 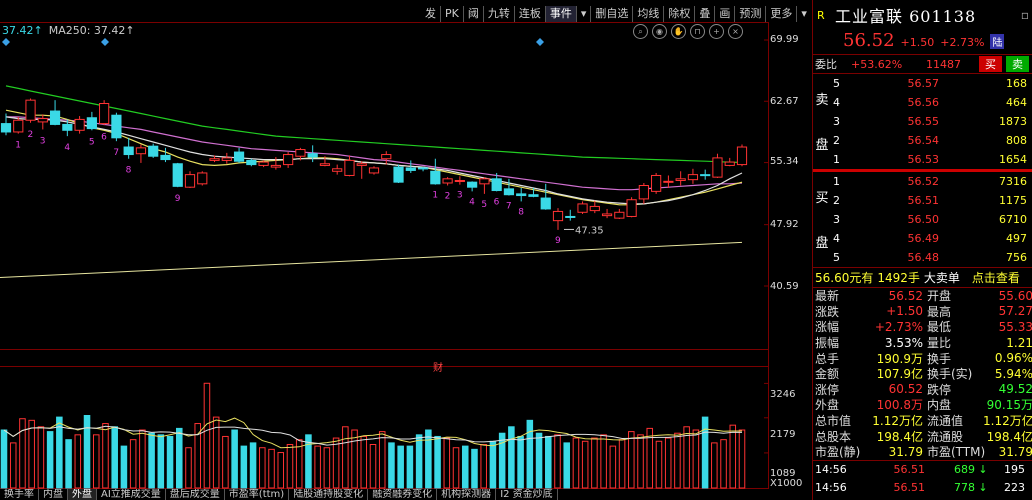 What do you see at coordinates (472, 14) in the screenshot?
I see `toolbar-button: 阈` at bounding box center [472, 14].